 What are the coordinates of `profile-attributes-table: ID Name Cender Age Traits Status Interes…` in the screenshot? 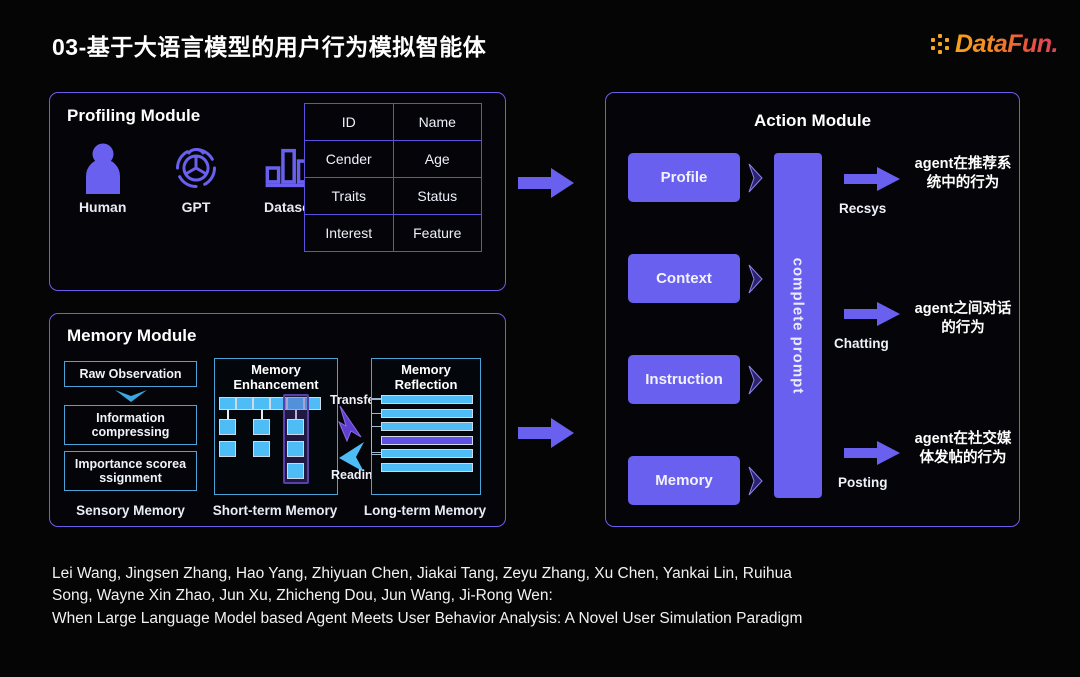 It's located at (393, 177).